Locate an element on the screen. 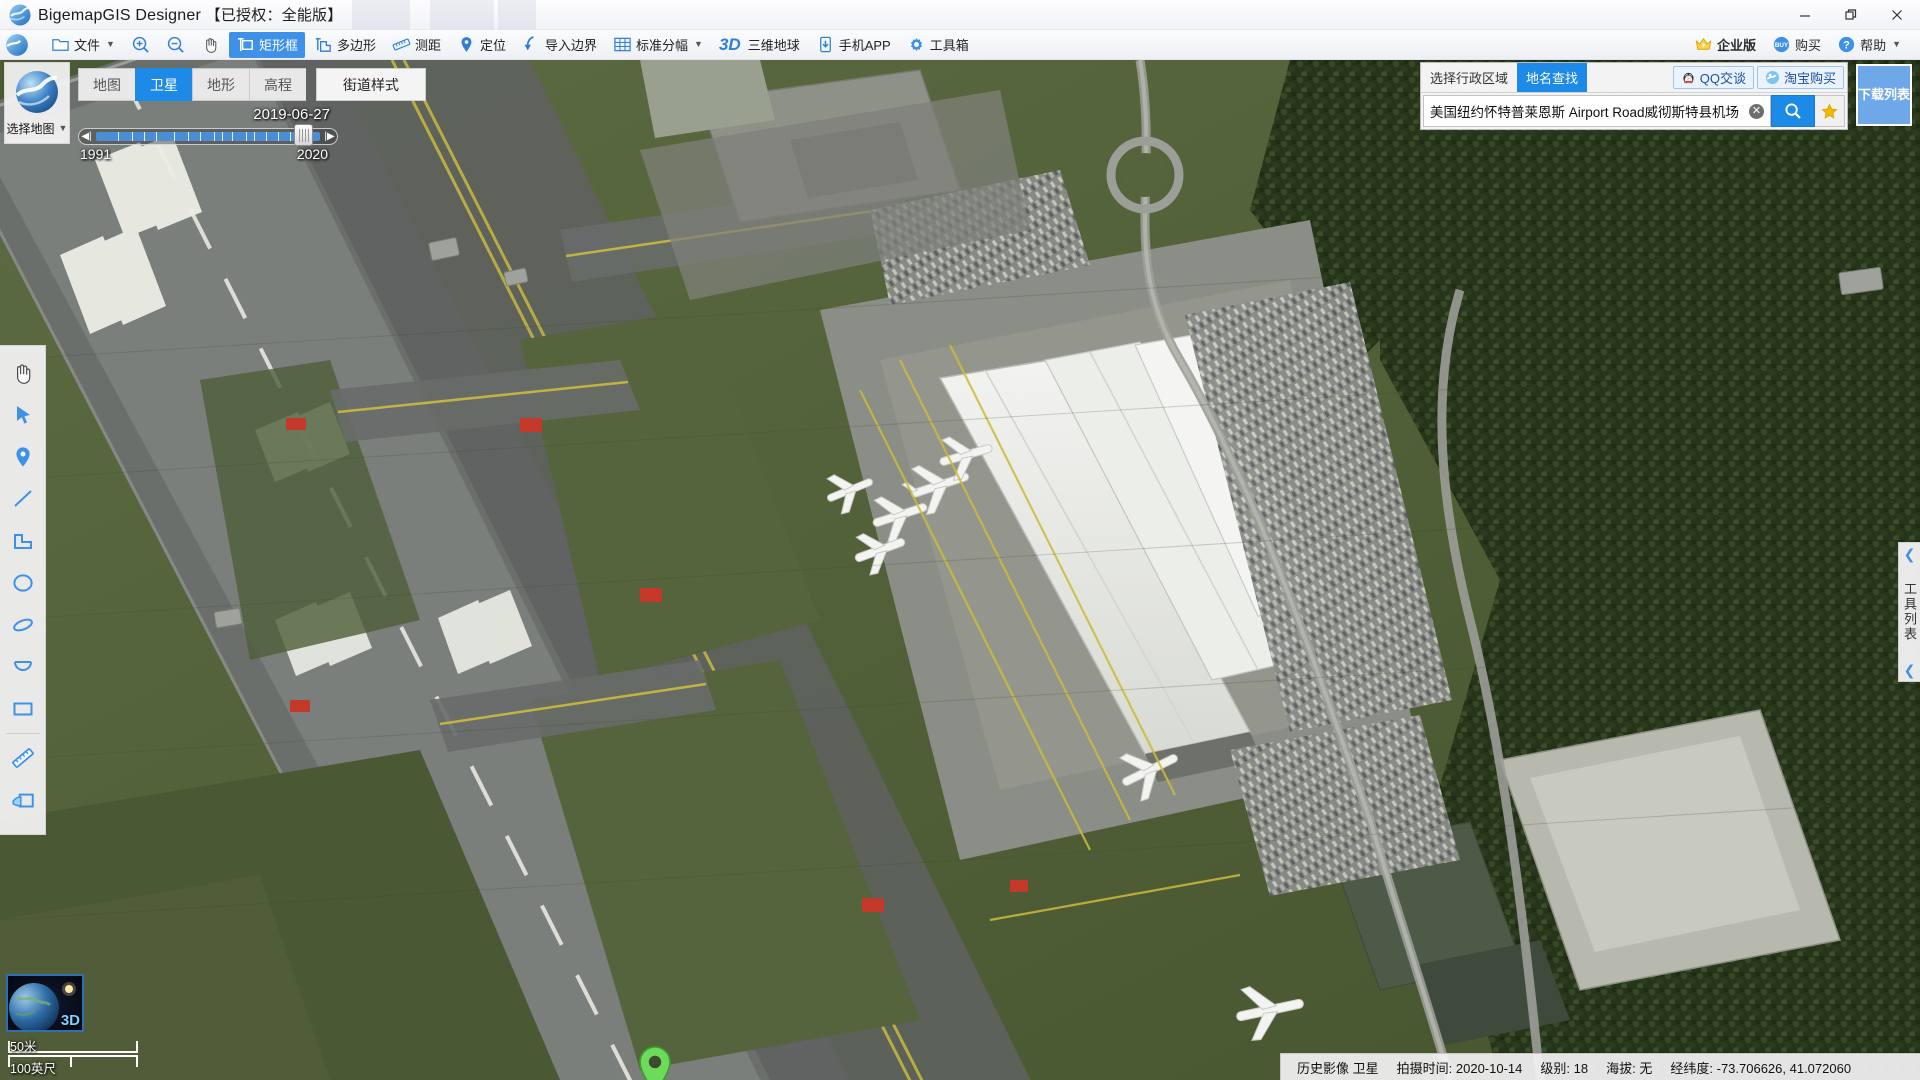 This screenshot has height=1080, width=1920. search-input-row: ✕ is located at coordinates (1634, 111).